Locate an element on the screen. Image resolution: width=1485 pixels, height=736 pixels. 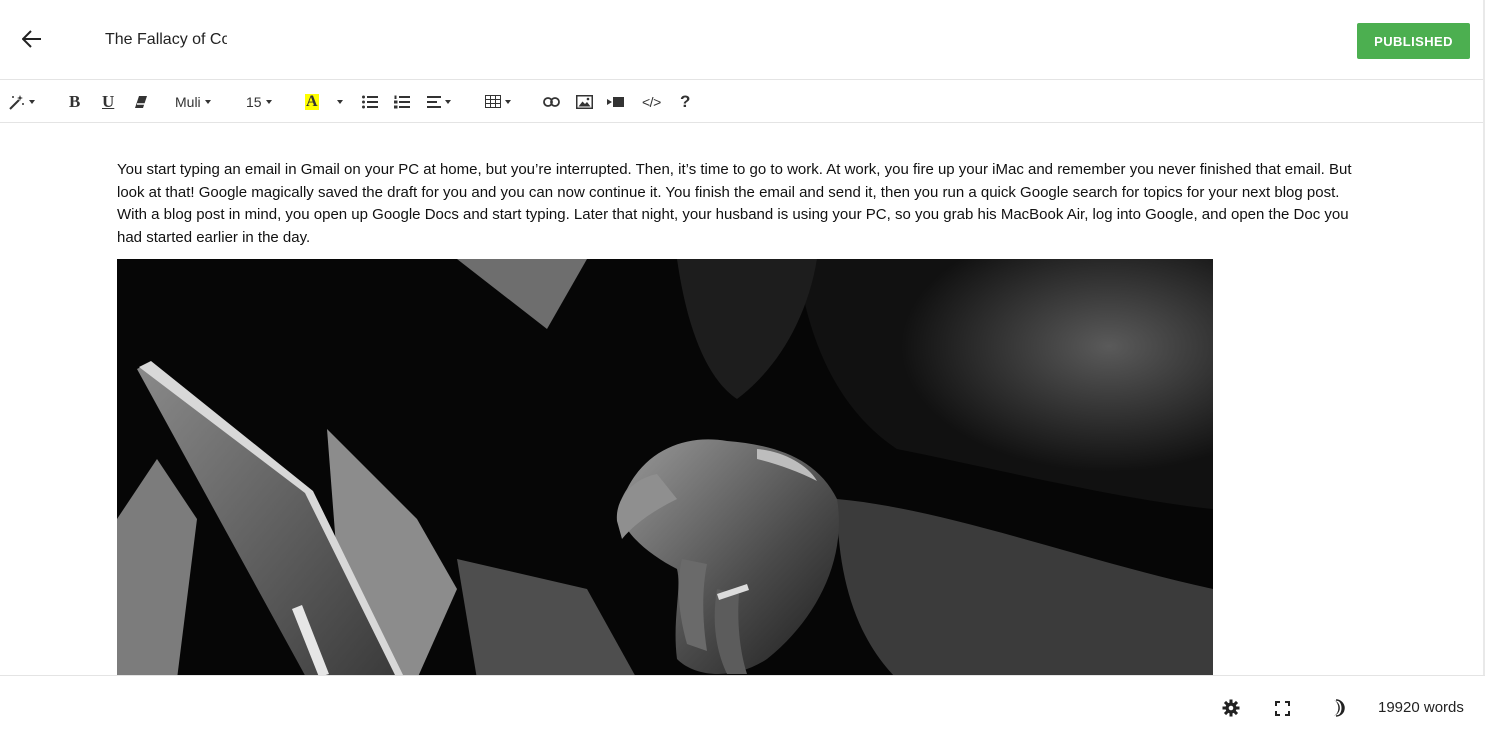
insert-video-button is located at coordinates (615, 101).